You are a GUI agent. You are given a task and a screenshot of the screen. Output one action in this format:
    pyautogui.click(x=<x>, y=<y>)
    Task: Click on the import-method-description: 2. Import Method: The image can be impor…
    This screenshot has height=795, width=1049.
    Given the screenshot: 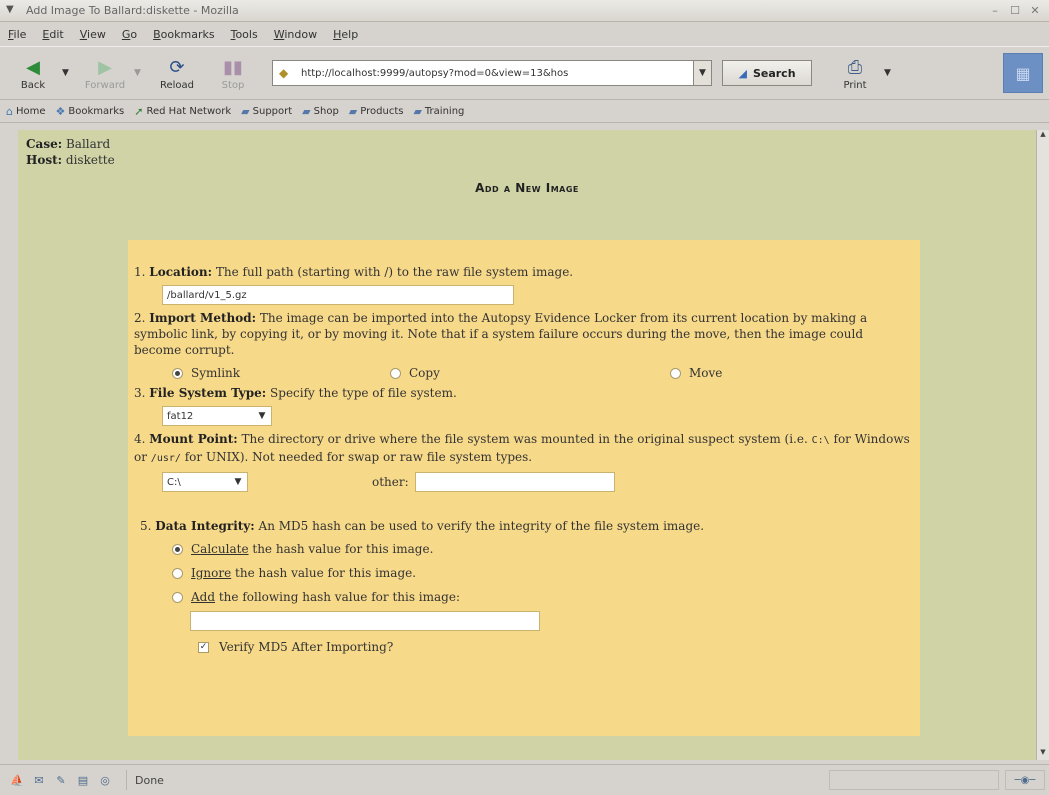 What is the action you would take?
    pyautogui.click(x=501, y=334)
    